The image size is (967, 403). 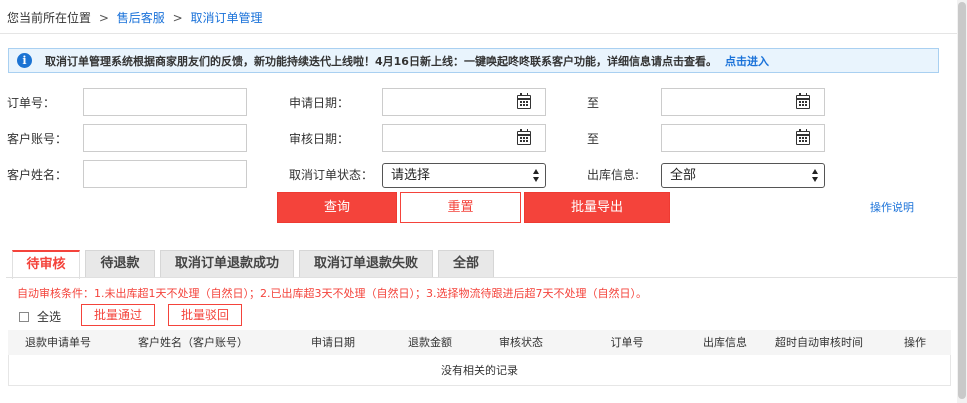 What do you see at coordinates (120, 264) in the screenshot?
I see `tab-pending-refund: 待退款` at bounding box center [120, 264].